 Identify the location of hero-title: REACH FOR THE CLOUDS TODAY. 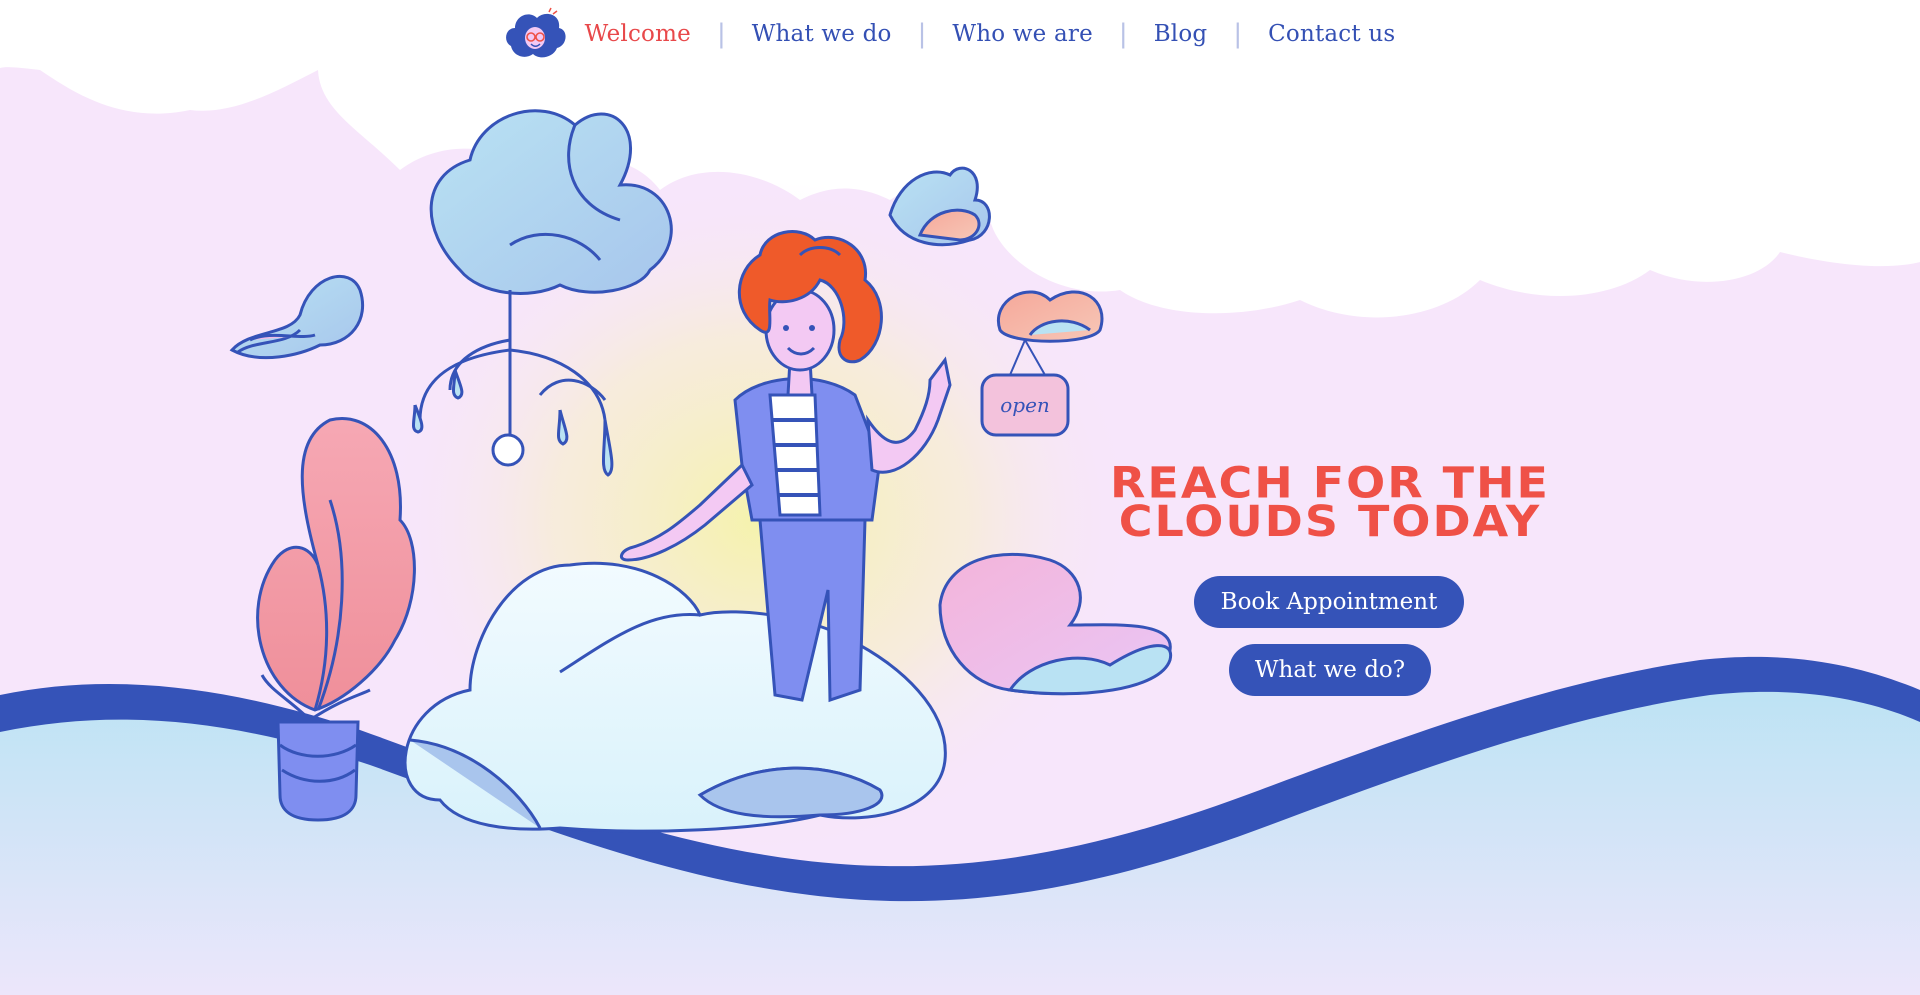
(1330, 502).